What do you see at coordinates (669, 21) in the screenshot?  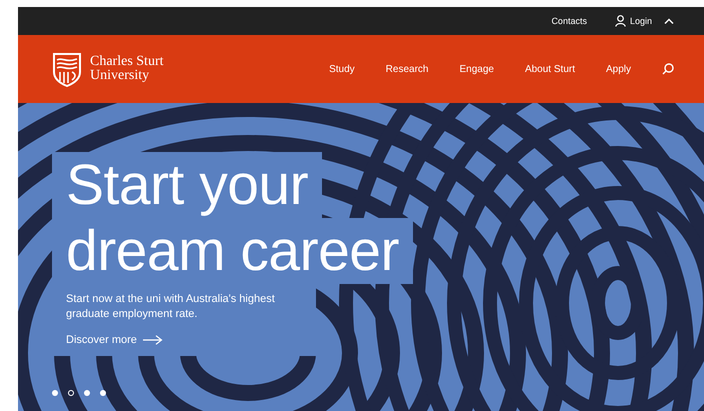 I see `chevron-icon` at bounding box center [669, 21].